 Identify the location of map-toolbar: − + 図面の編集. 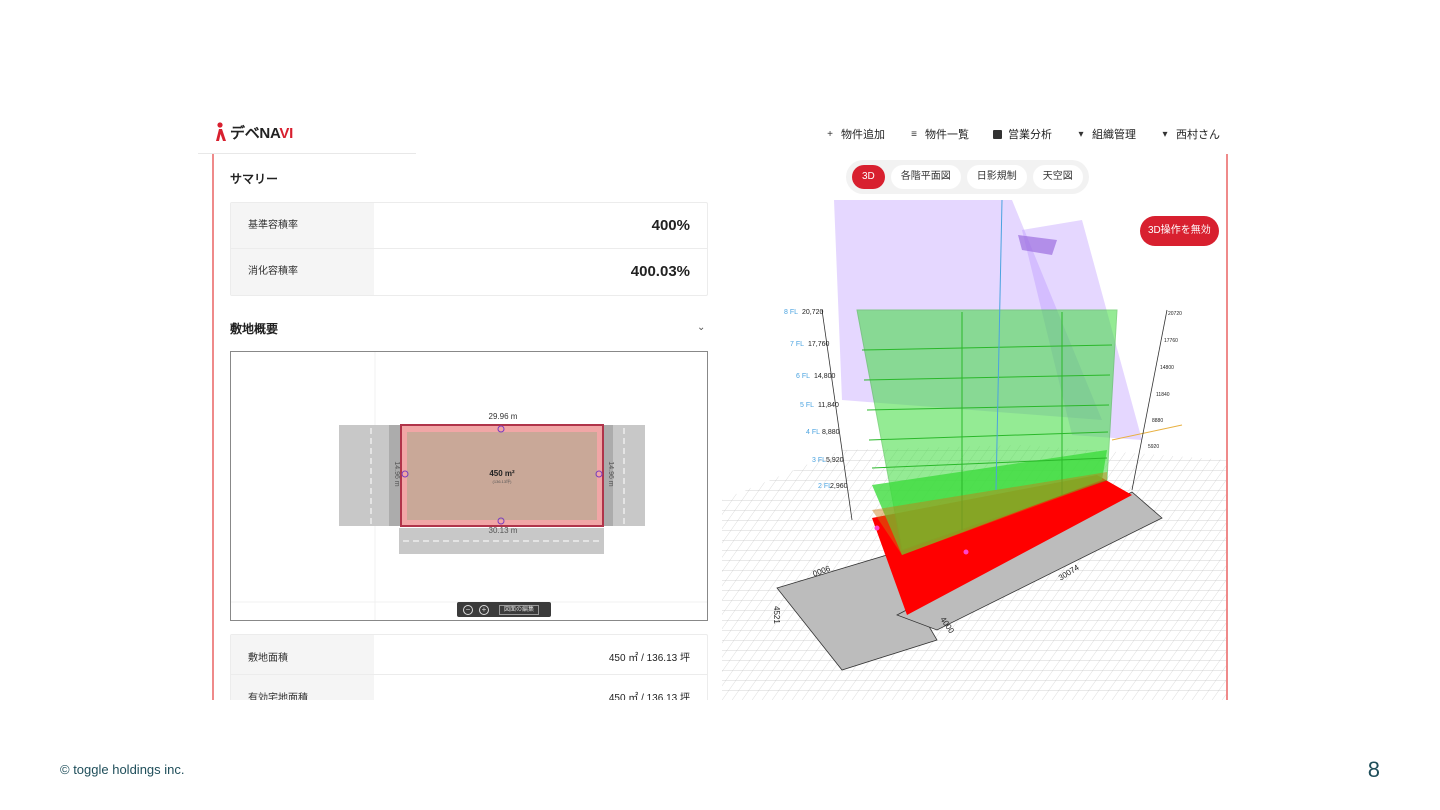
(504, 609).